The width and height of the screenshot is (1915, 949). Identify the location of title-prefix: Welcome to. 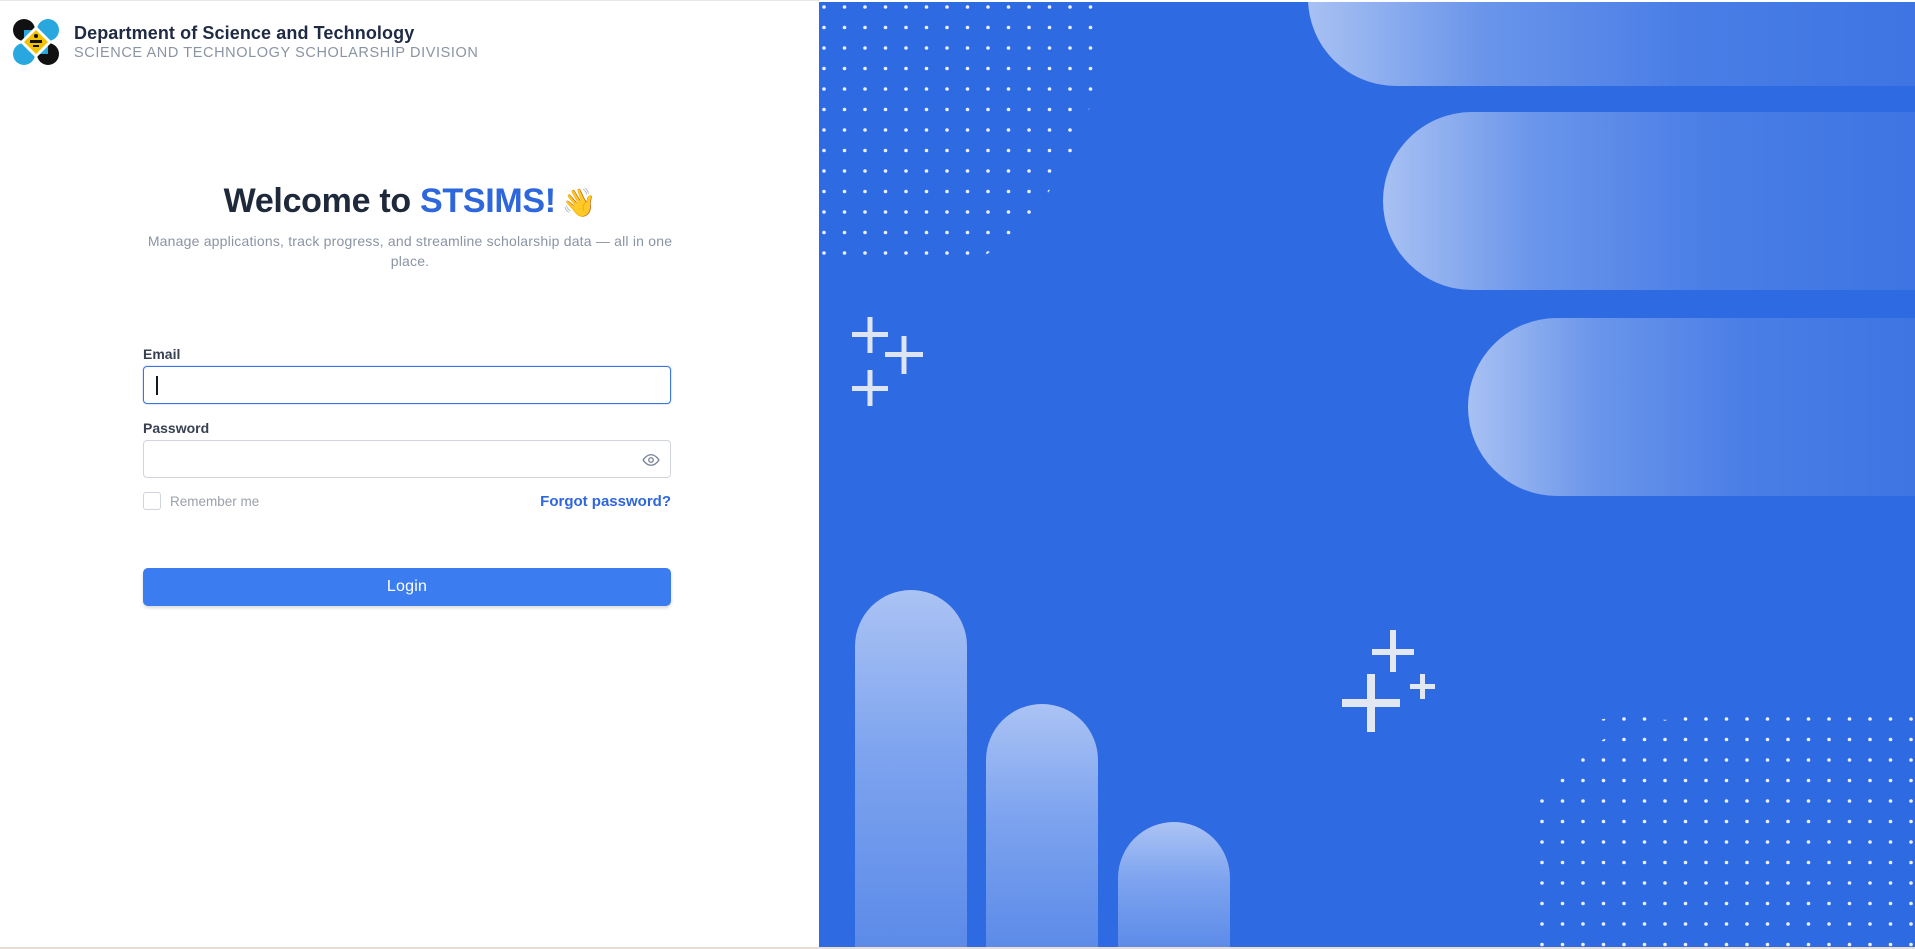
(321, 201).